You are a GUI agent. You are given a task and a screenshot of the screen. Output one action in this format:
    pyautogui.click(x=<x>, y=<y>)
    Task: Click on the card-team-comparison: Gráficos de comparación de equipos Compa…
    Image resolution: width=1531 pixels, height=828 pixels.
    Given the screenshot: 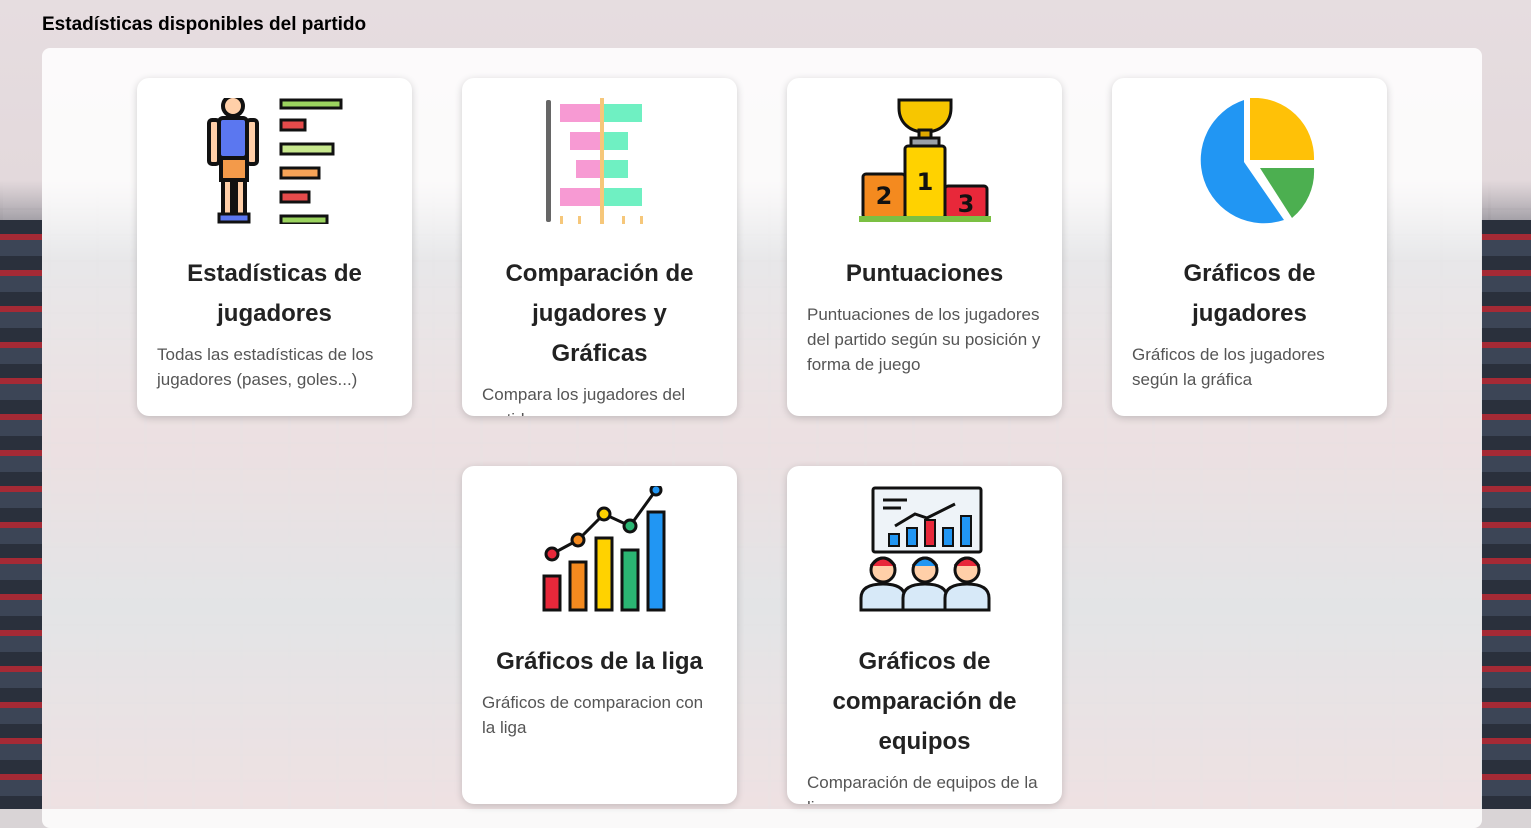 What is the action you would take?
    pyautogui.click(x=924, y=635)
    